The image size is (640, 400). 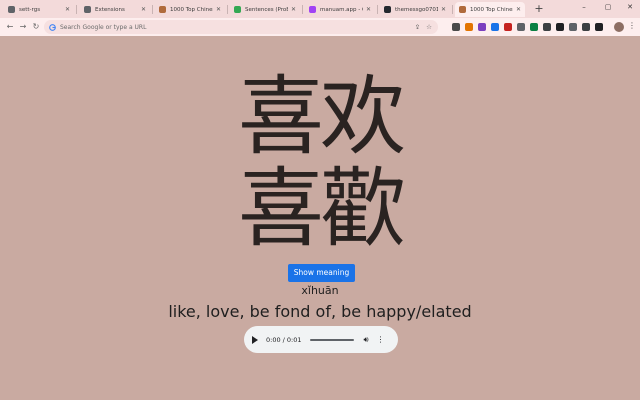 What do you see at coordinates (103, 27) in the screenshot?
I see `address-placeholder: Search Google or type a URL` at bounding box center [103, 27].